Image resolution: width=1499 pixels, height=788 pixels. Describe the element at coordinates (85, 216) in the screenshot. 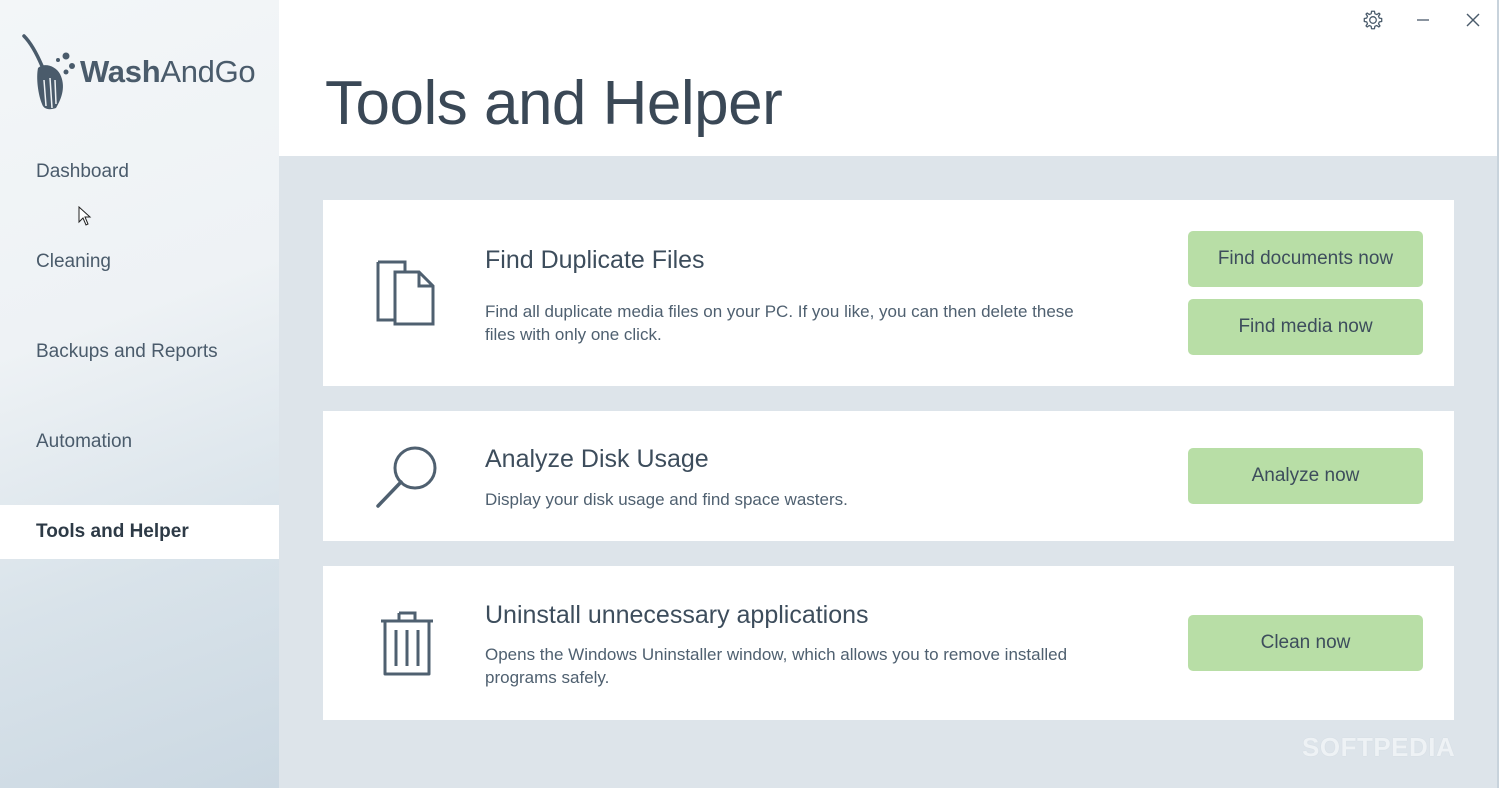

I see `mouse-cursor-icon` at that location.